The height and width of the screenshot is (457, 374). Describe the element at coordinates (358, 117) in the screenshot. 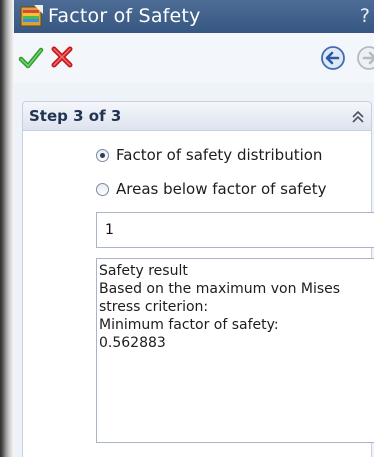

I see `double-chevron-up-icon` at that location.